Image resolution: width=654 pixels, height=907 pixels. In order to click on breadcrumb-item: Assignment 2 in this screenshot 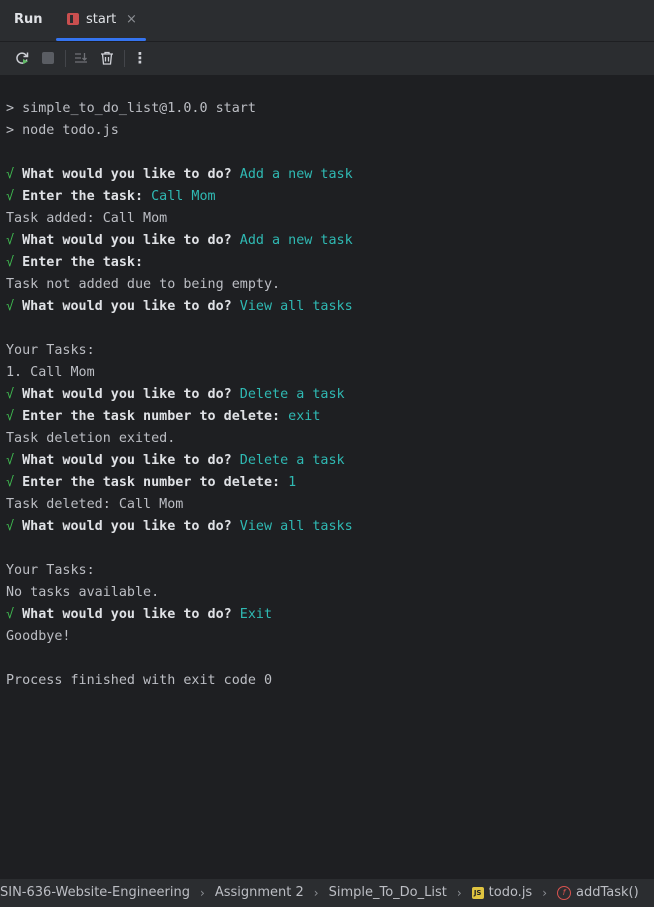, I will do `click(259, 892)`.